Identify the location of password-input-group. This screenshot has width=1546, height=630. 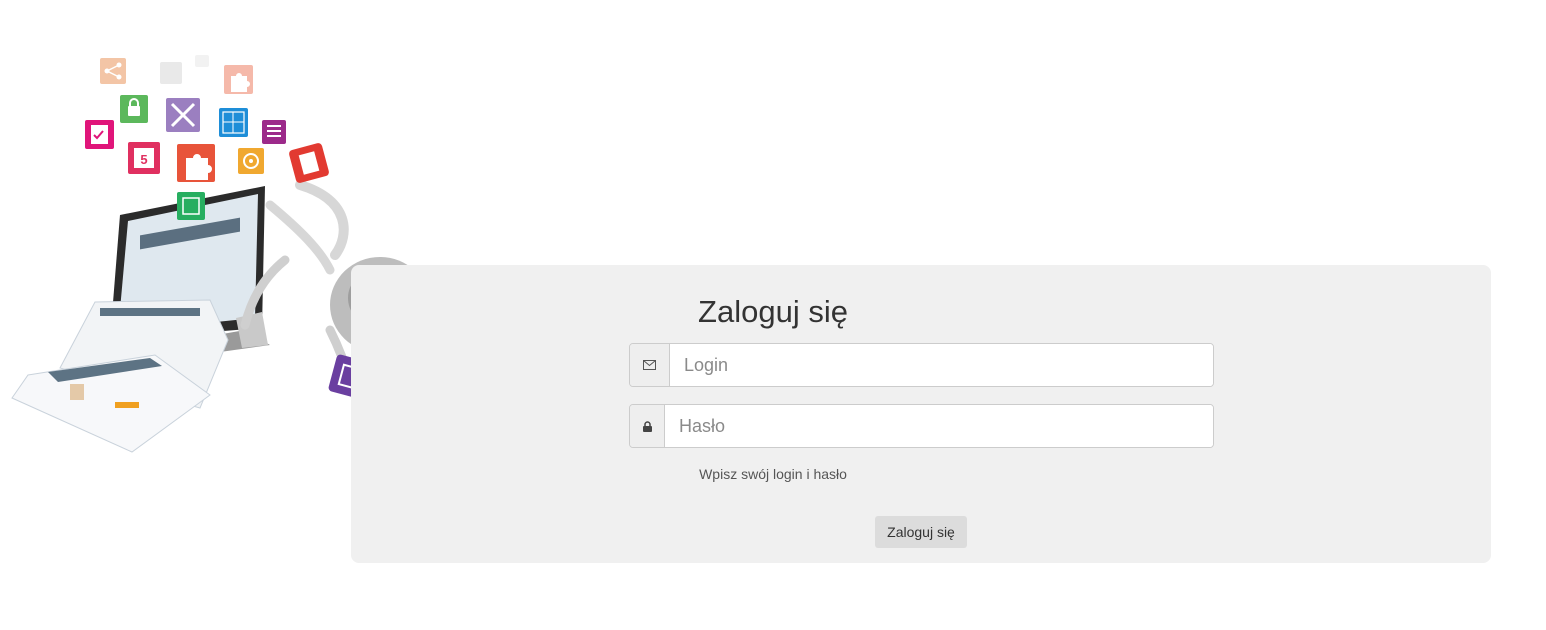
(921, 426).